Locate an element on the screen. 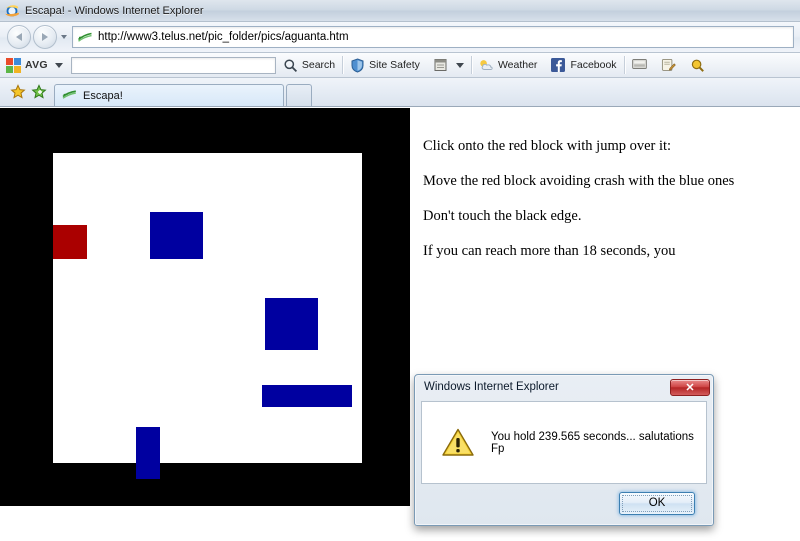  forward-button is located at coordinates (45, 37).